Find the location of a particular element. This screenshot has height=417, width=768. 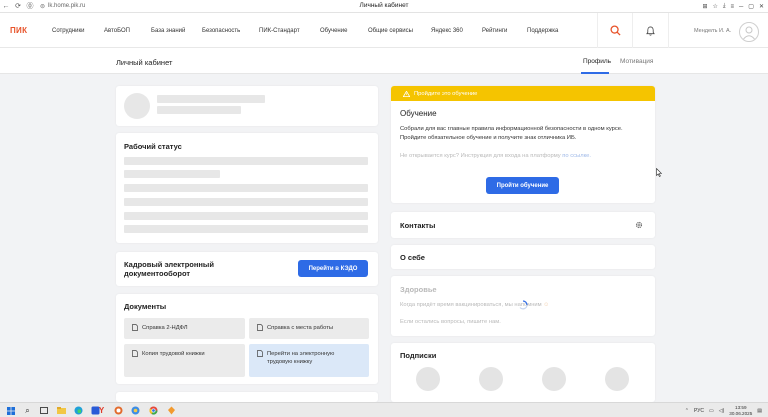

close-icon: ✕ is located at coordinates (761, 6).